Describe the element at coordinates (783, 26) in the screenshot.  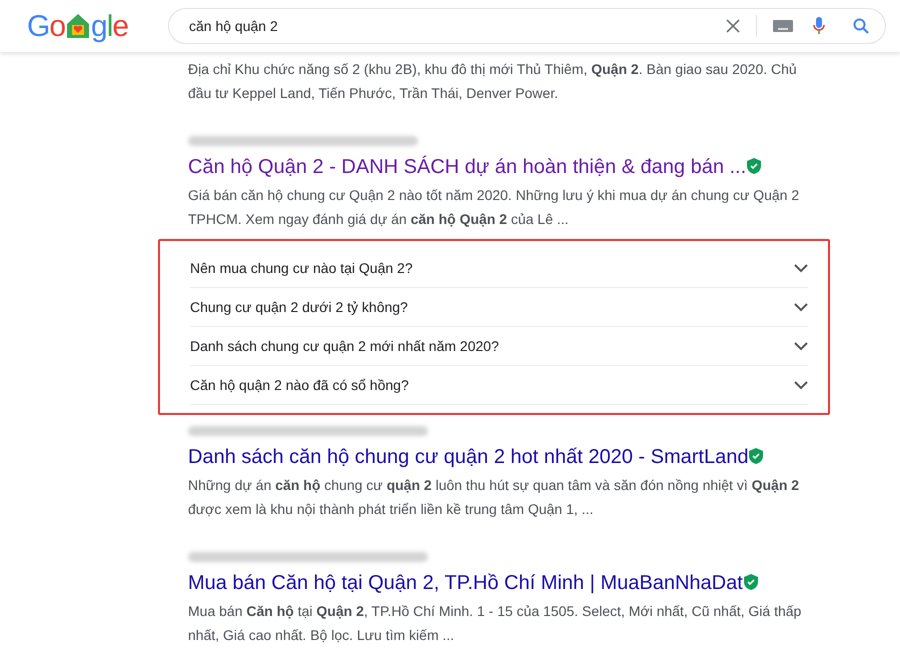
I see `keyboard-icon` at that location.